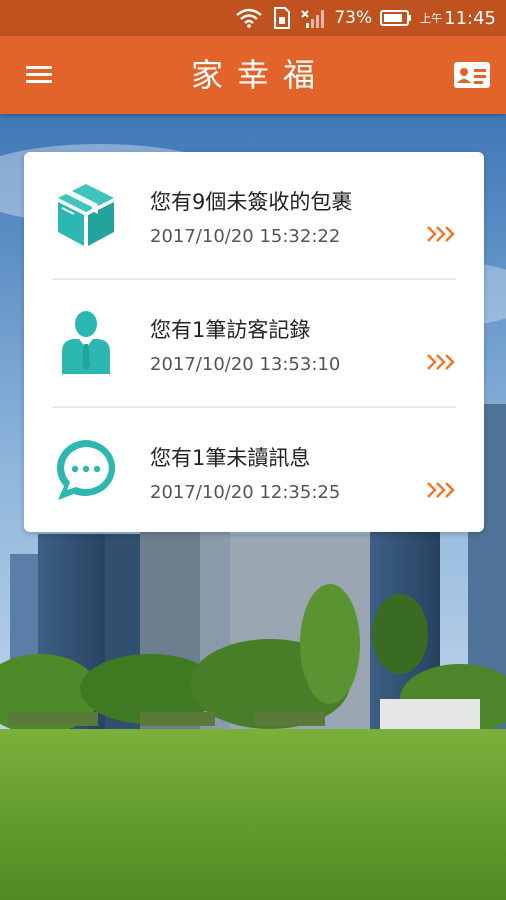  I want to click on list-item-packages: 您有9個未簽收的包裹 2017/10/20 15:32:22, so click(254, 215).